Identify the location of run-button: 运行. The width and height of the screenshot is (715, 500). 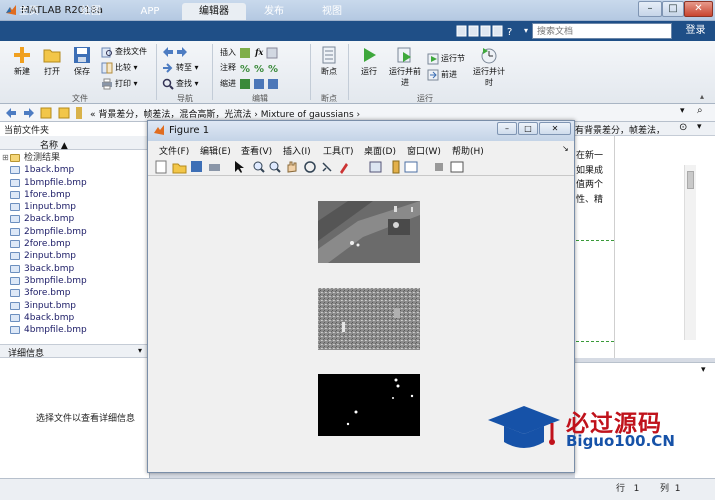
(369, 61).